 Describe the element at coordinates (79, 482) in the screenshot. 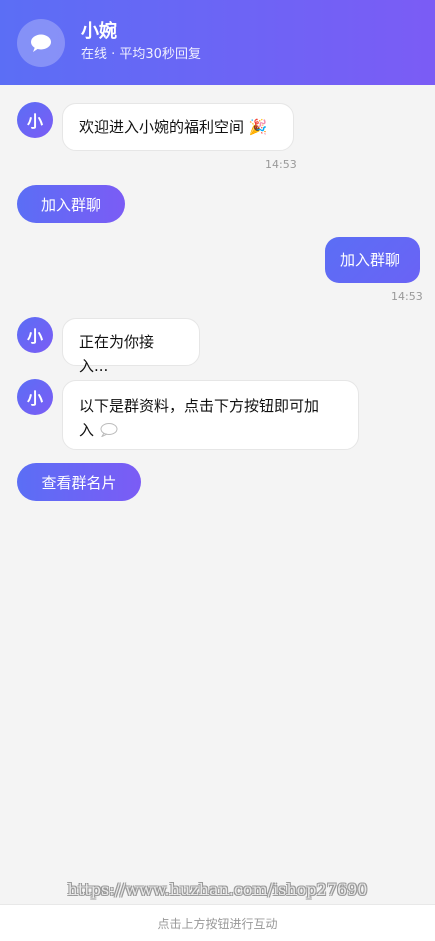

I see `view-group-card-button: 查看群名片` at that location.